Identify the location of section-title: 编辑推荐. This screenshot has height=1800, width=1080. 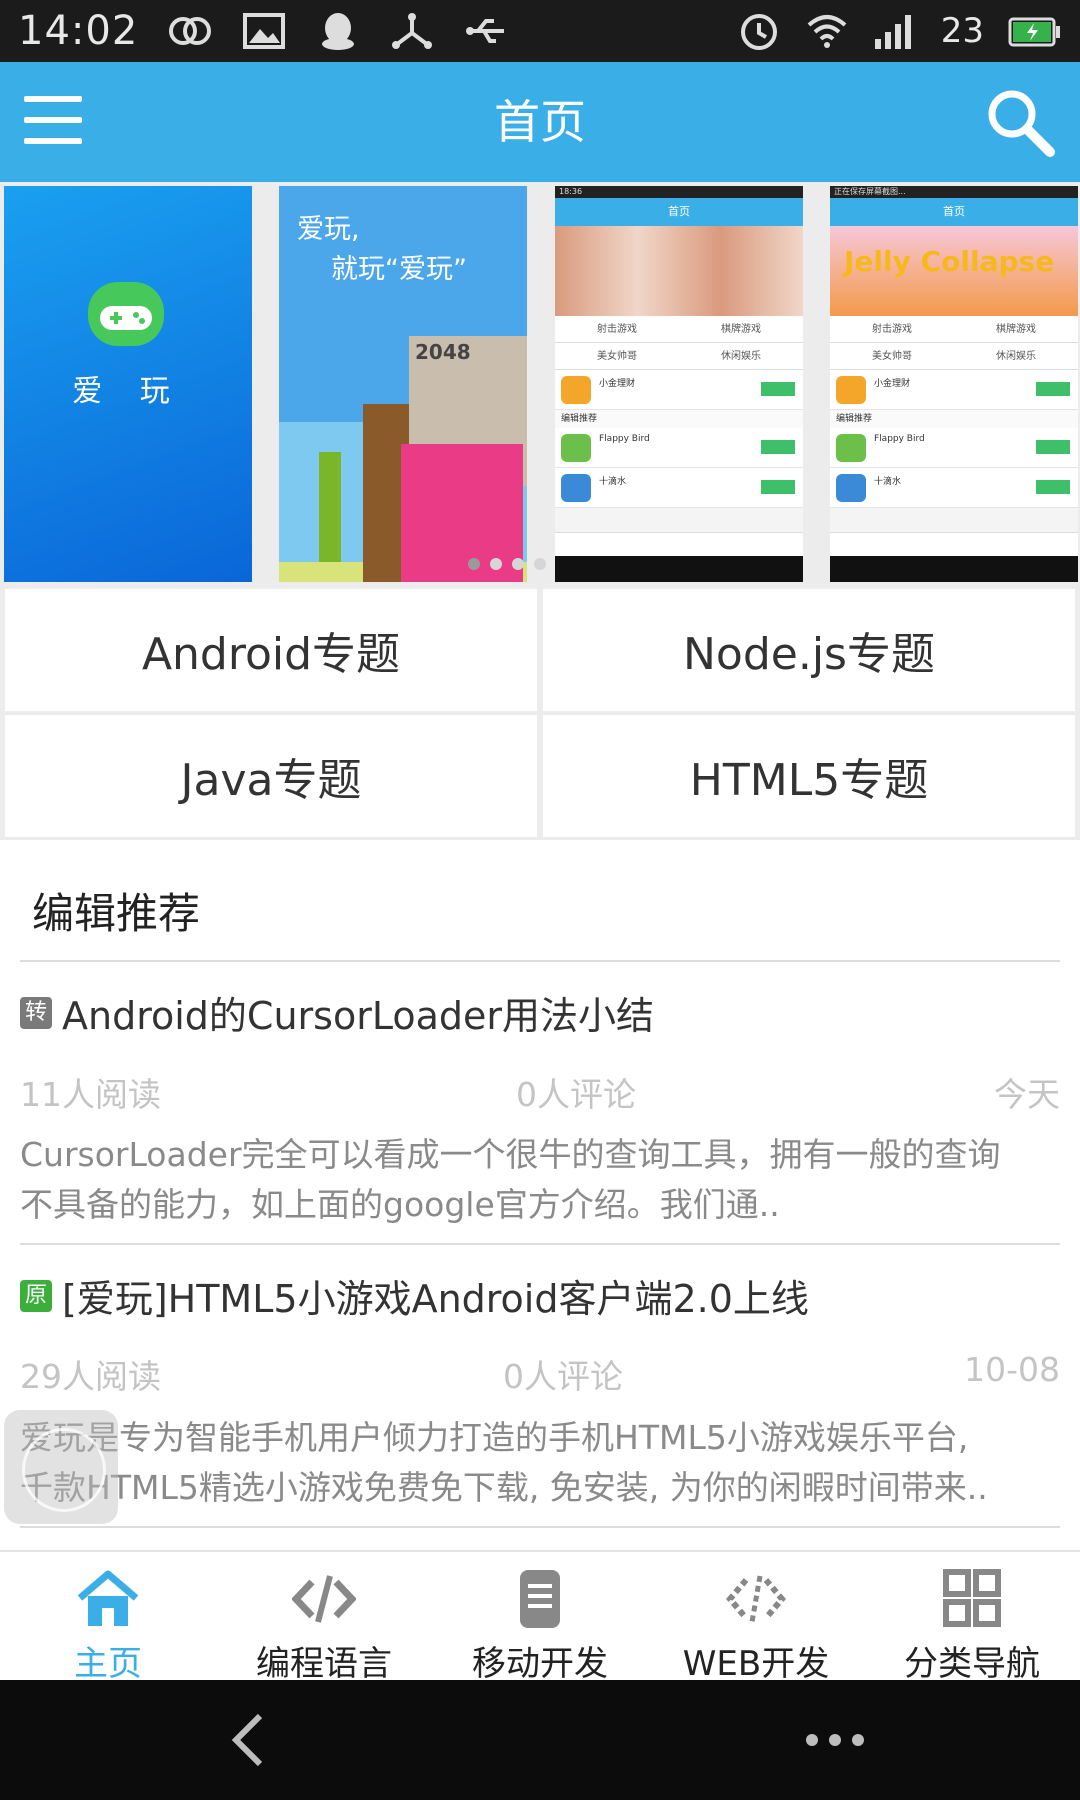
(116, 913).